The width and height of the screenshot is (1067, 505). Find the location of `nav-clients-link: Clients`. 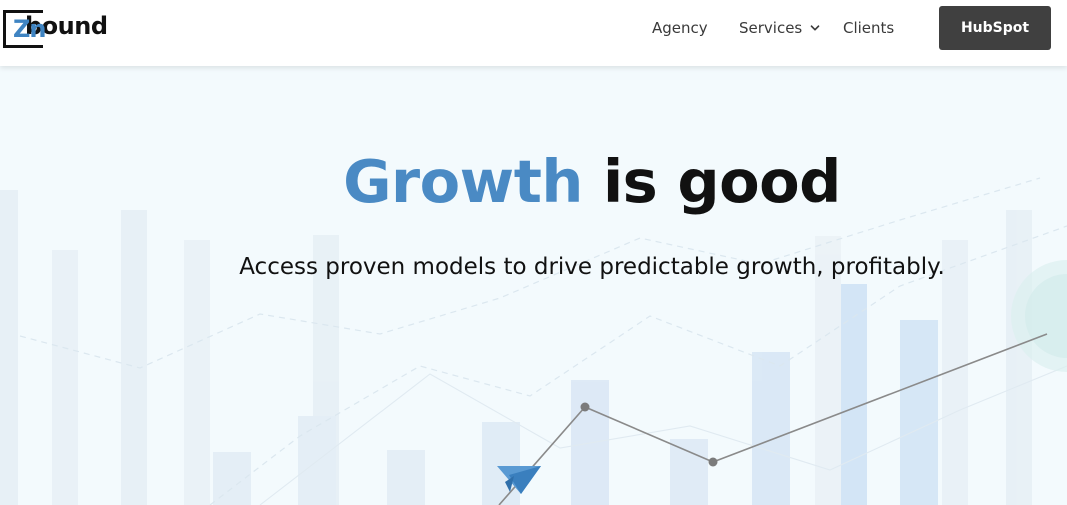

nav-clients-link: Clients is located at coordinates (868, 28).